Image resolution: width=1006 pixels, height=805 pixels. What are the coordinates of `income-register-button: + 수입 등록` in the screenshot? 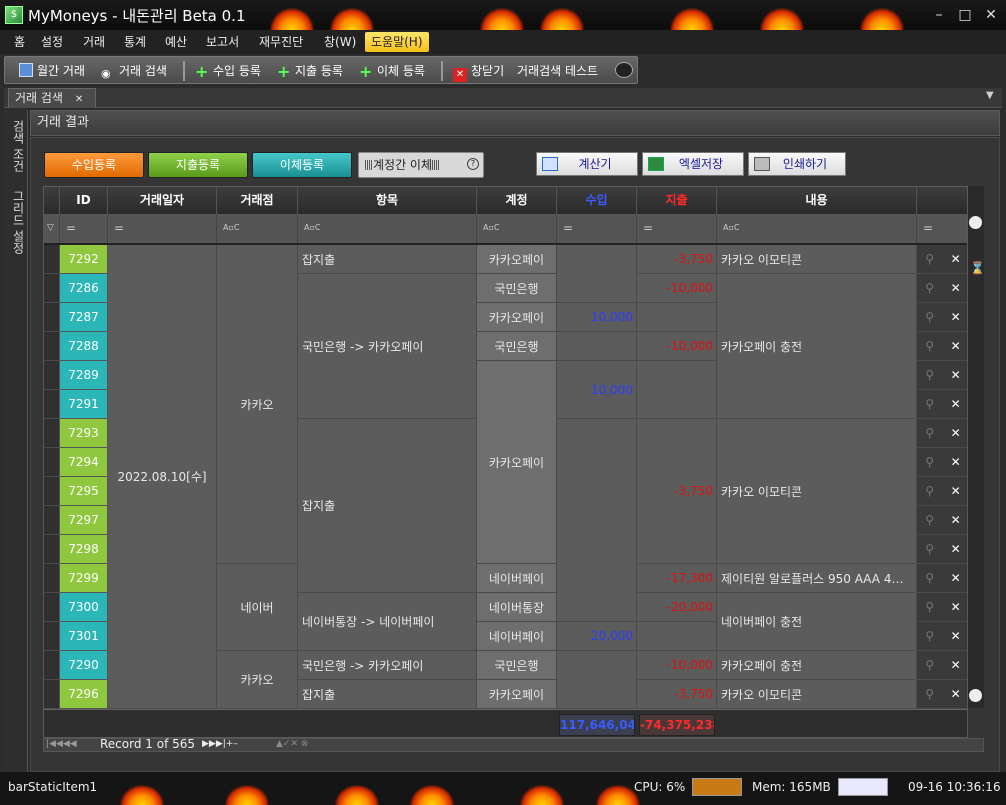 It's located at (228, 71).